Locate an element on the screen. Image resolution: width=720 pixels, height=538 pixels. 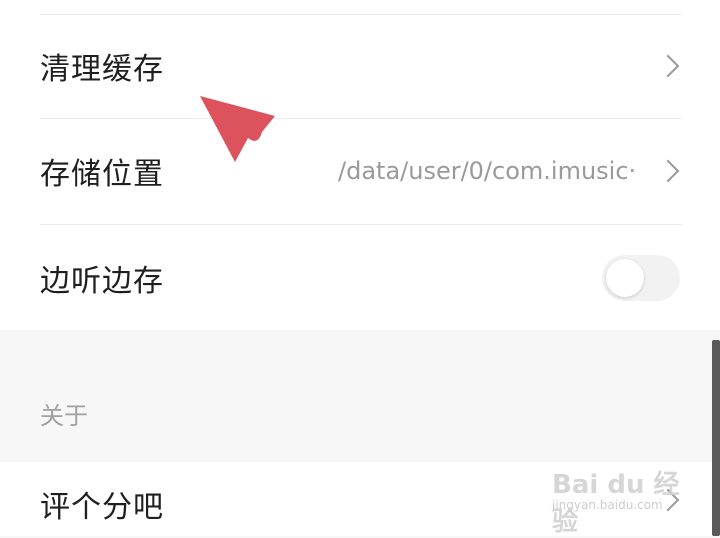
clear-cache-label: 清理缓存 is located at coordinates (102, 69).